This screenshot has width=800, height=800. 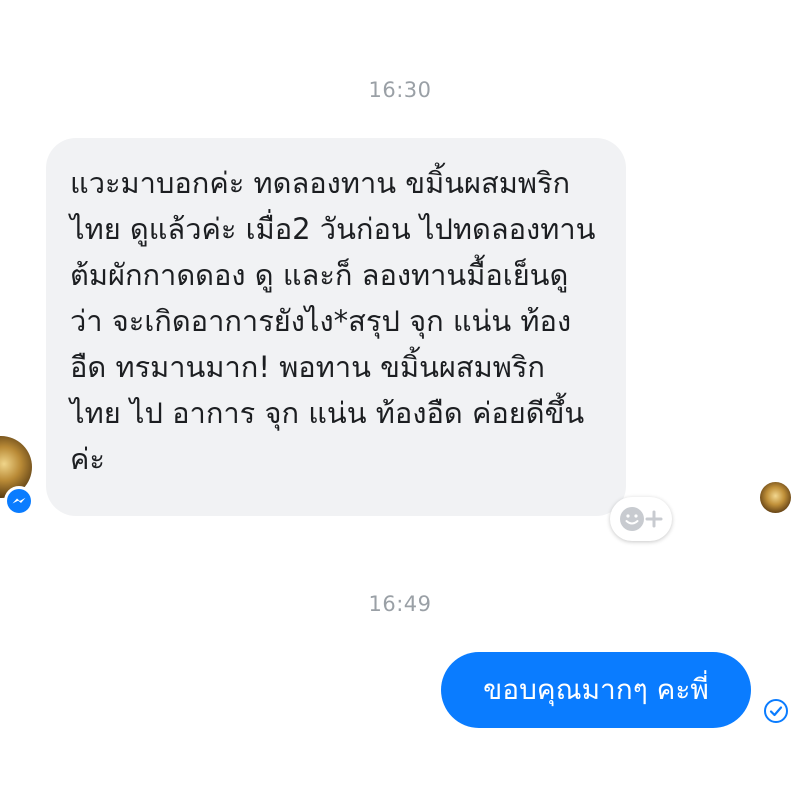 I want to click on timestamp-1649: 16:49, so click(x=400, y=604).